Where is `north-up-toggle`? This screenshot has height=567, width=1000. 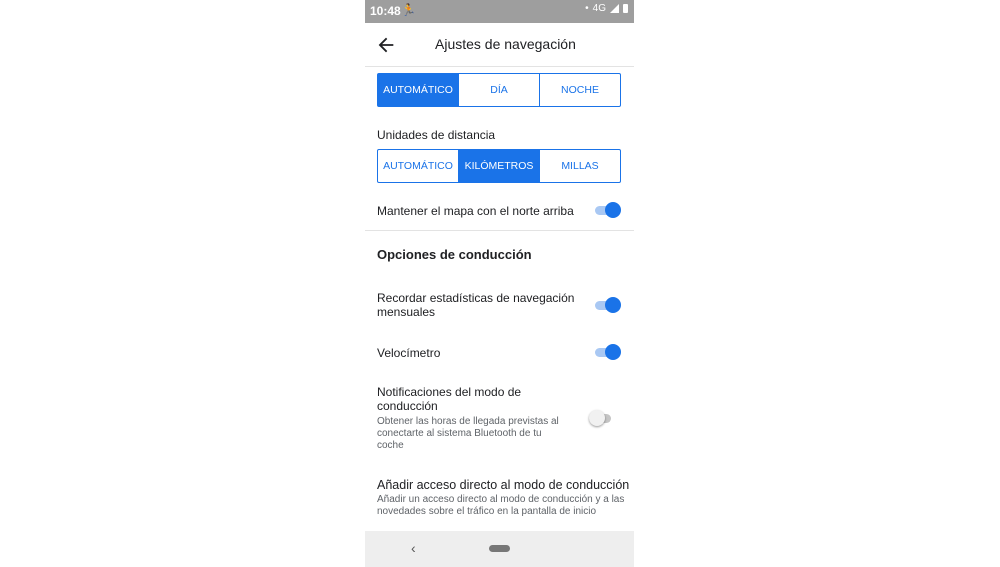 north-up-toggle is located at coordinates (608, 210).